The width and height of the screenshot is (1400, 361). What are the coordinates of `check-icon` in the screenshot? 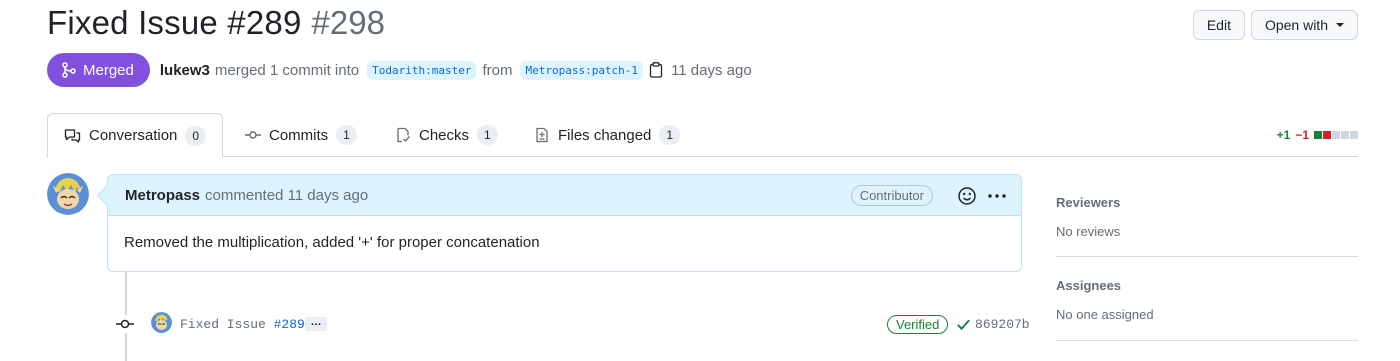 It's located at (963, 325).